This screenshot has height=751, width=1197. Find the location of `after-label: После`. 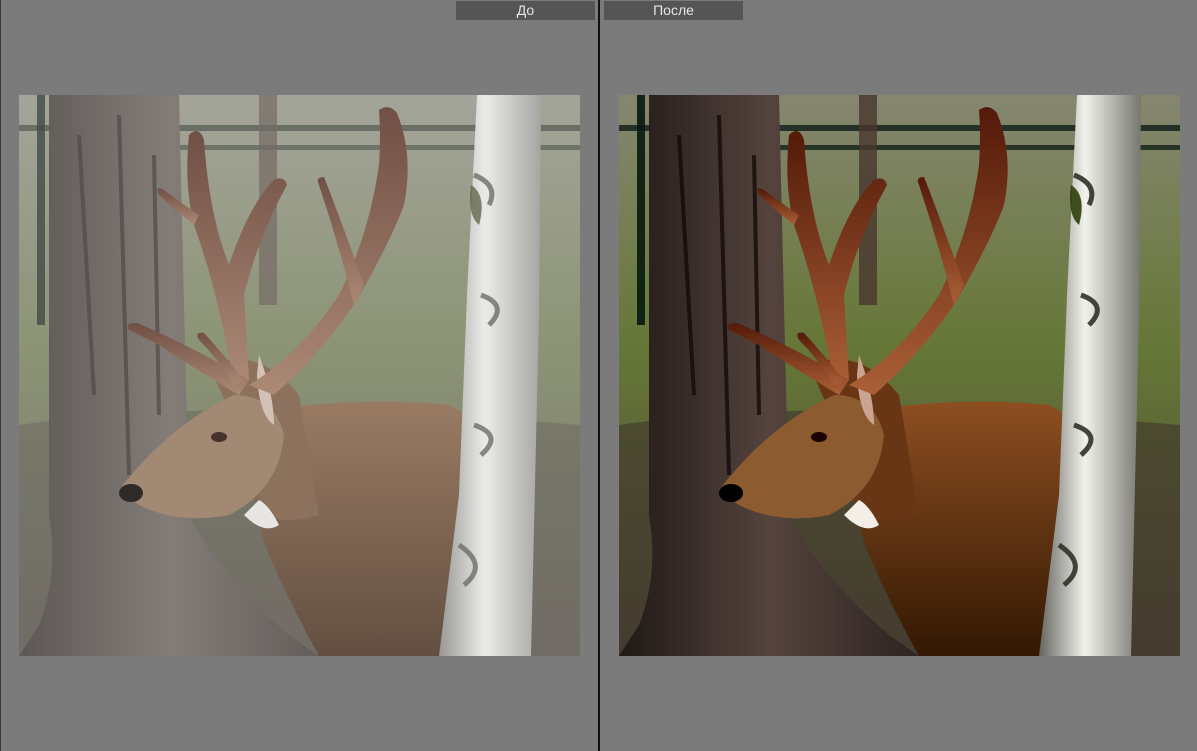

after-label: После is located at coordinates (673, 10).